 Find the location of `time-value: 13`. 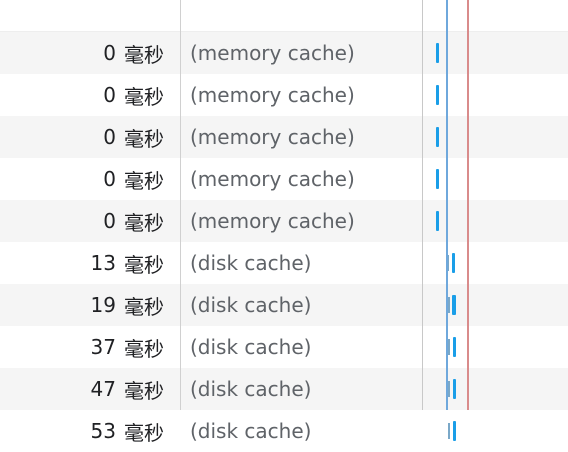

time-value: 13 is located at coordinates (103, 263).